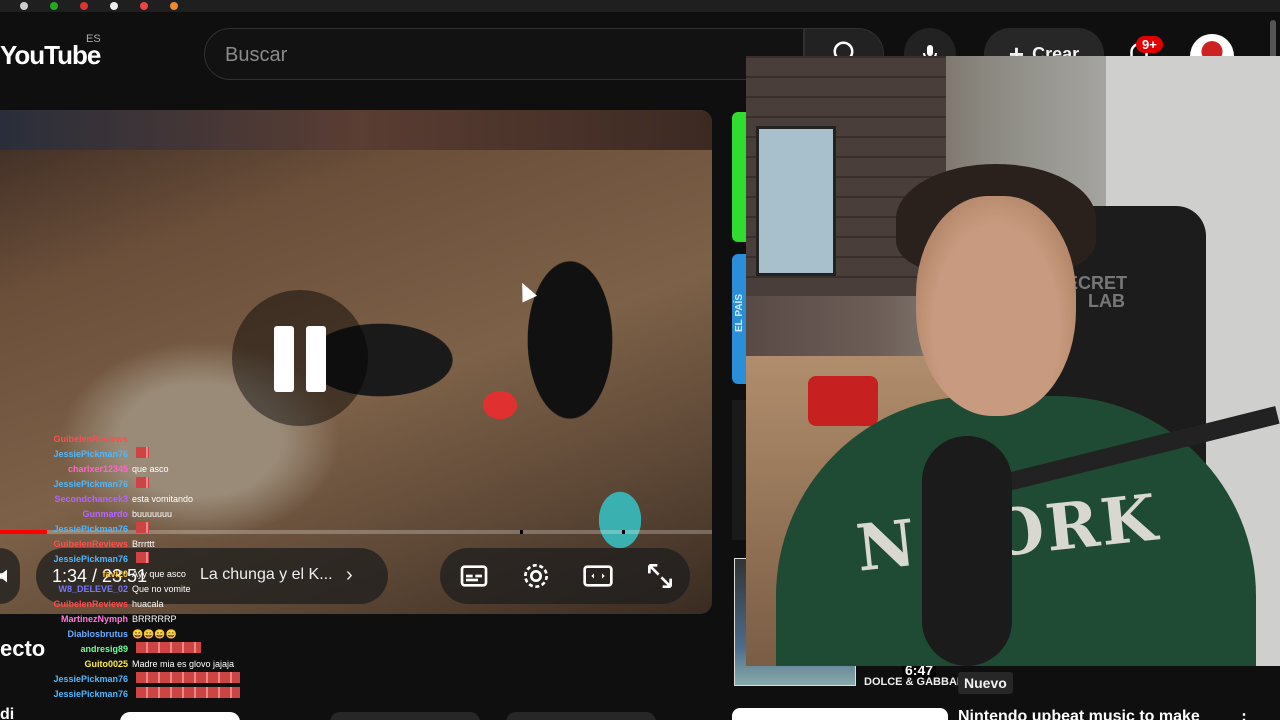 The height and width of the screenshot is (720, 1280). I want to click on recommendation-thumbnail, so click(840, 714).